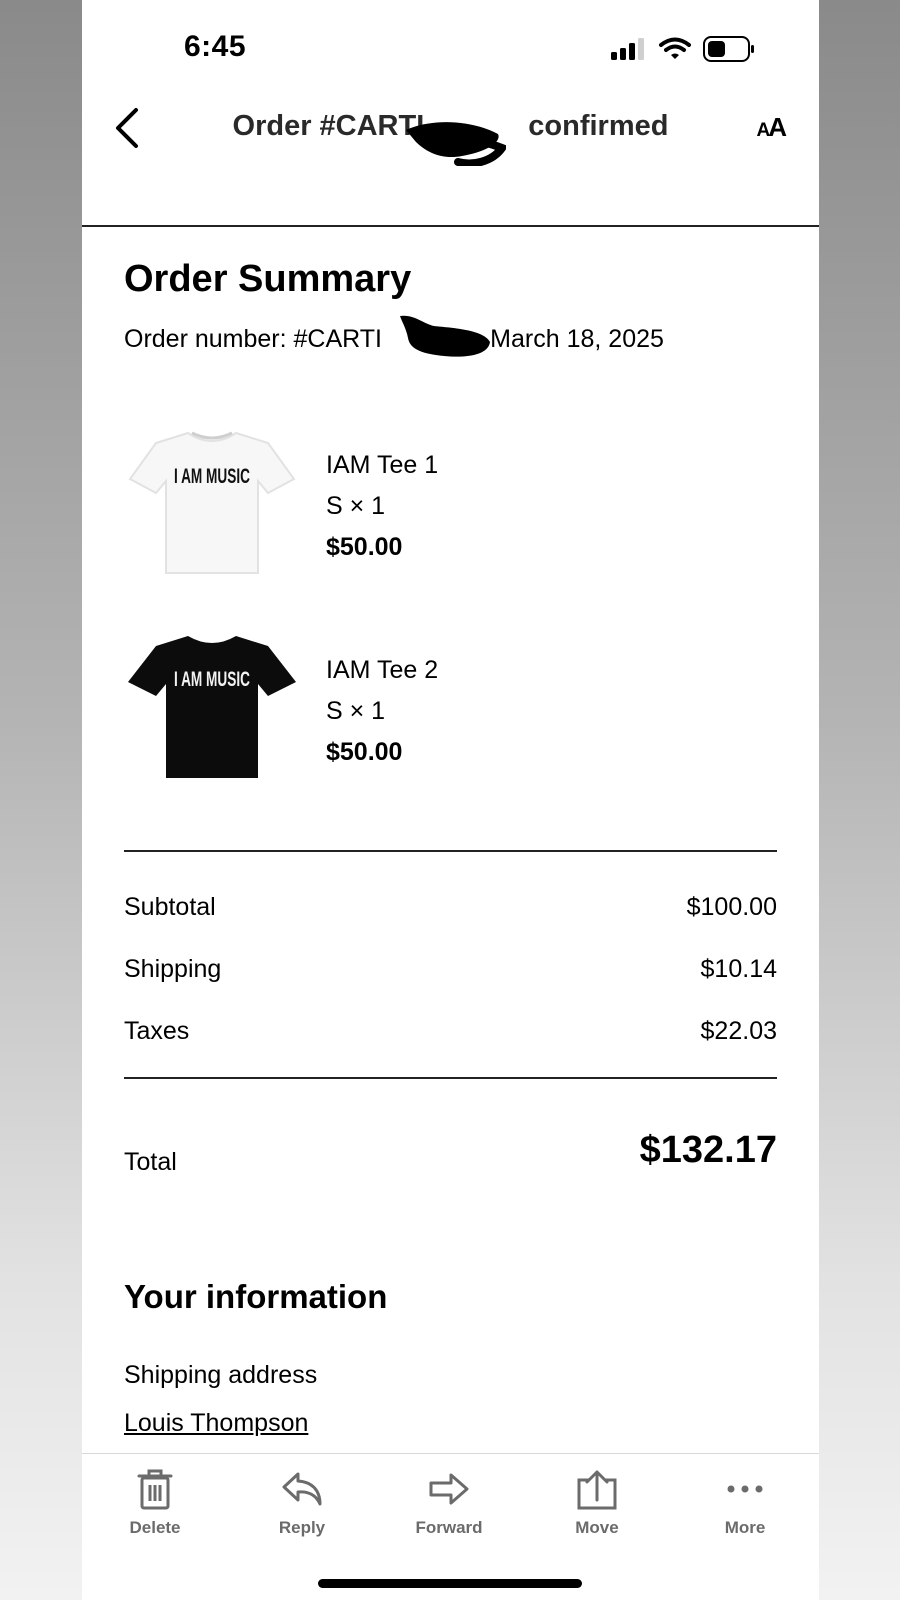 This screenshot has width=900, height=1600. Describe the element at coordinates (150, 1162) in the screenshot. I see `total-label: Total` at that location.